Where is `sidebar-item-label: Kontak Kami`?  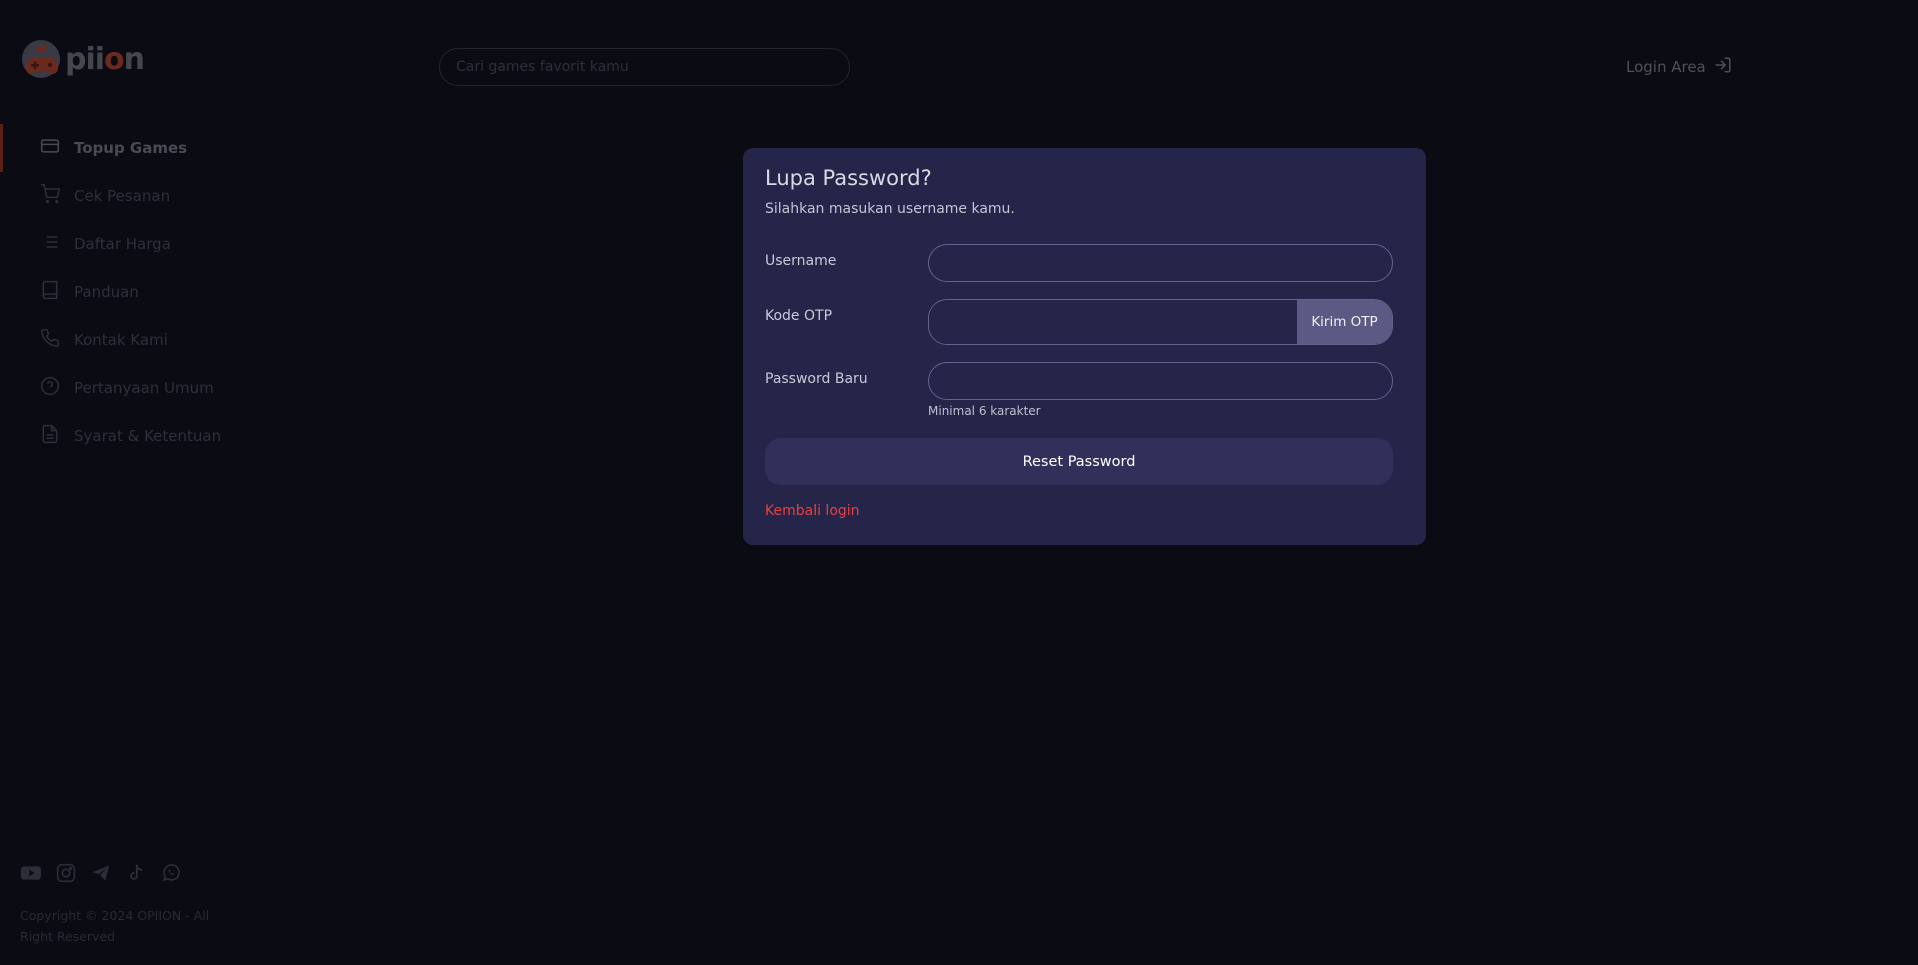
sidebar-item-label: Kontak Kami is located at coordinates (121, 340).